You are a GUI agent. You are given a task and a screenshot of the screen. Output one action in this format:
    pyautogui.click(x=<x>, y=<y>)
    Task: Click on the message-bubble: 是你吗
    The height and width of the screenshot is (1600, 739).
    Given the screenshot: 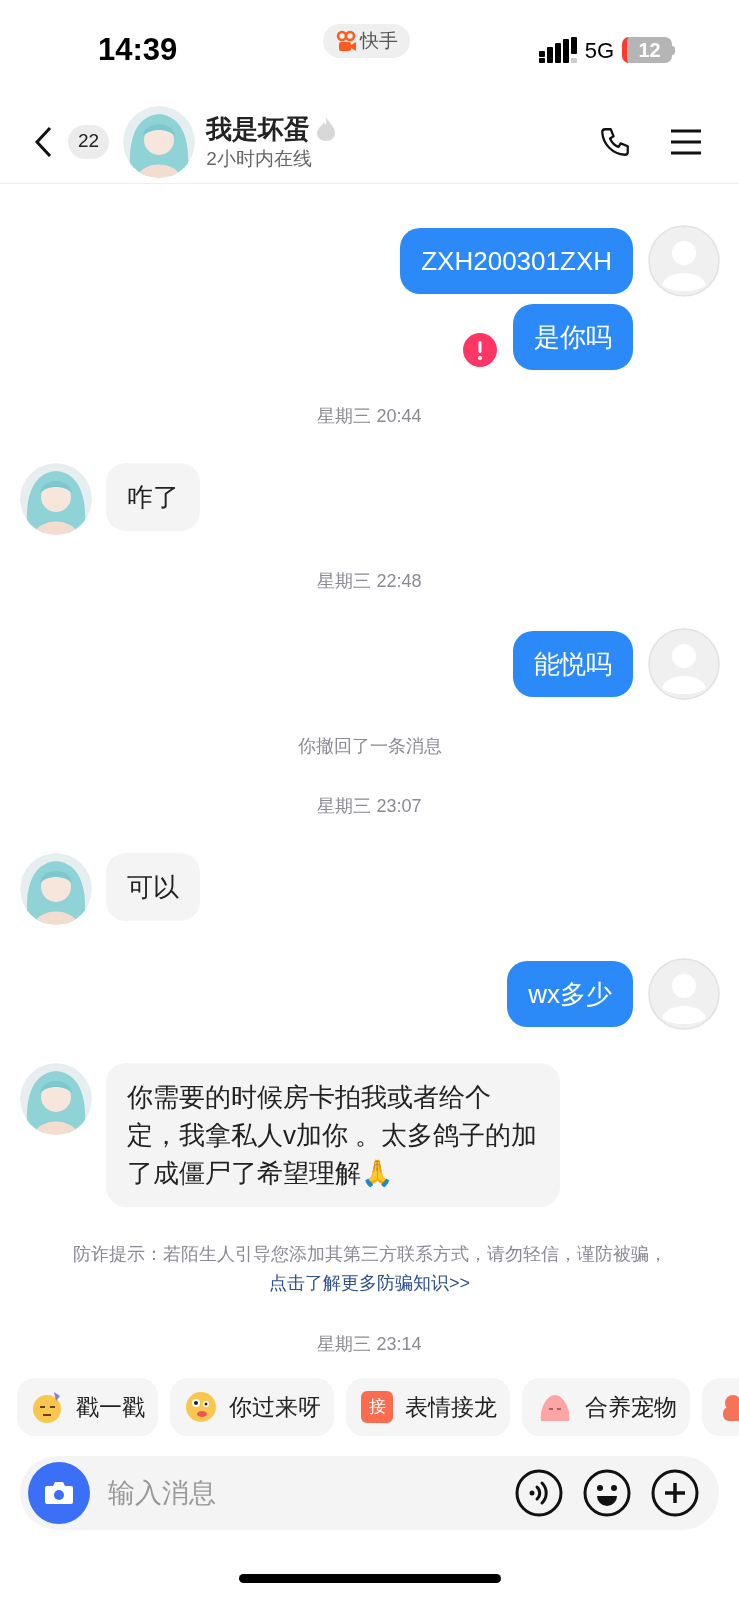 What is the action you would take?
    pyautogui.click(x=573, y=337)
    